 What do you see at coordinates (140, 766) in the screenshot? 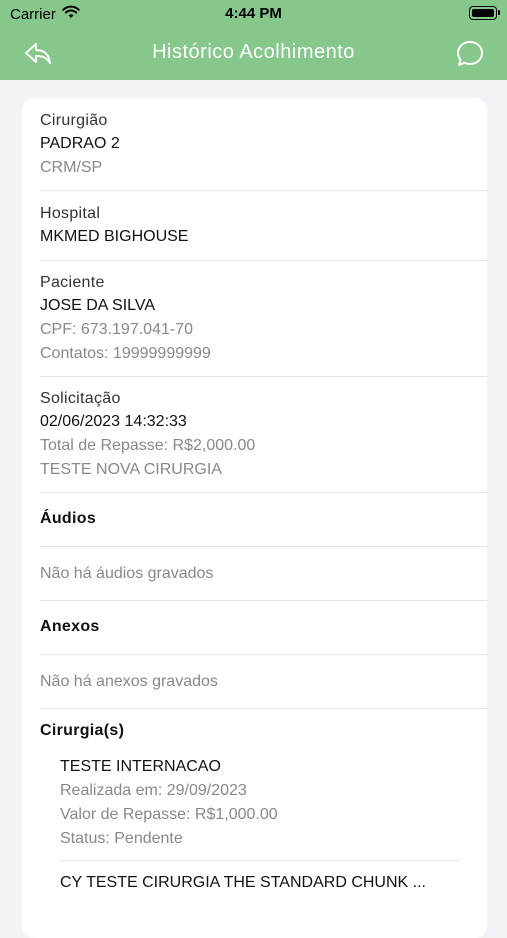
I see `surgery-name: TESTE INTERNACAO` at bounding box center [140, 766].